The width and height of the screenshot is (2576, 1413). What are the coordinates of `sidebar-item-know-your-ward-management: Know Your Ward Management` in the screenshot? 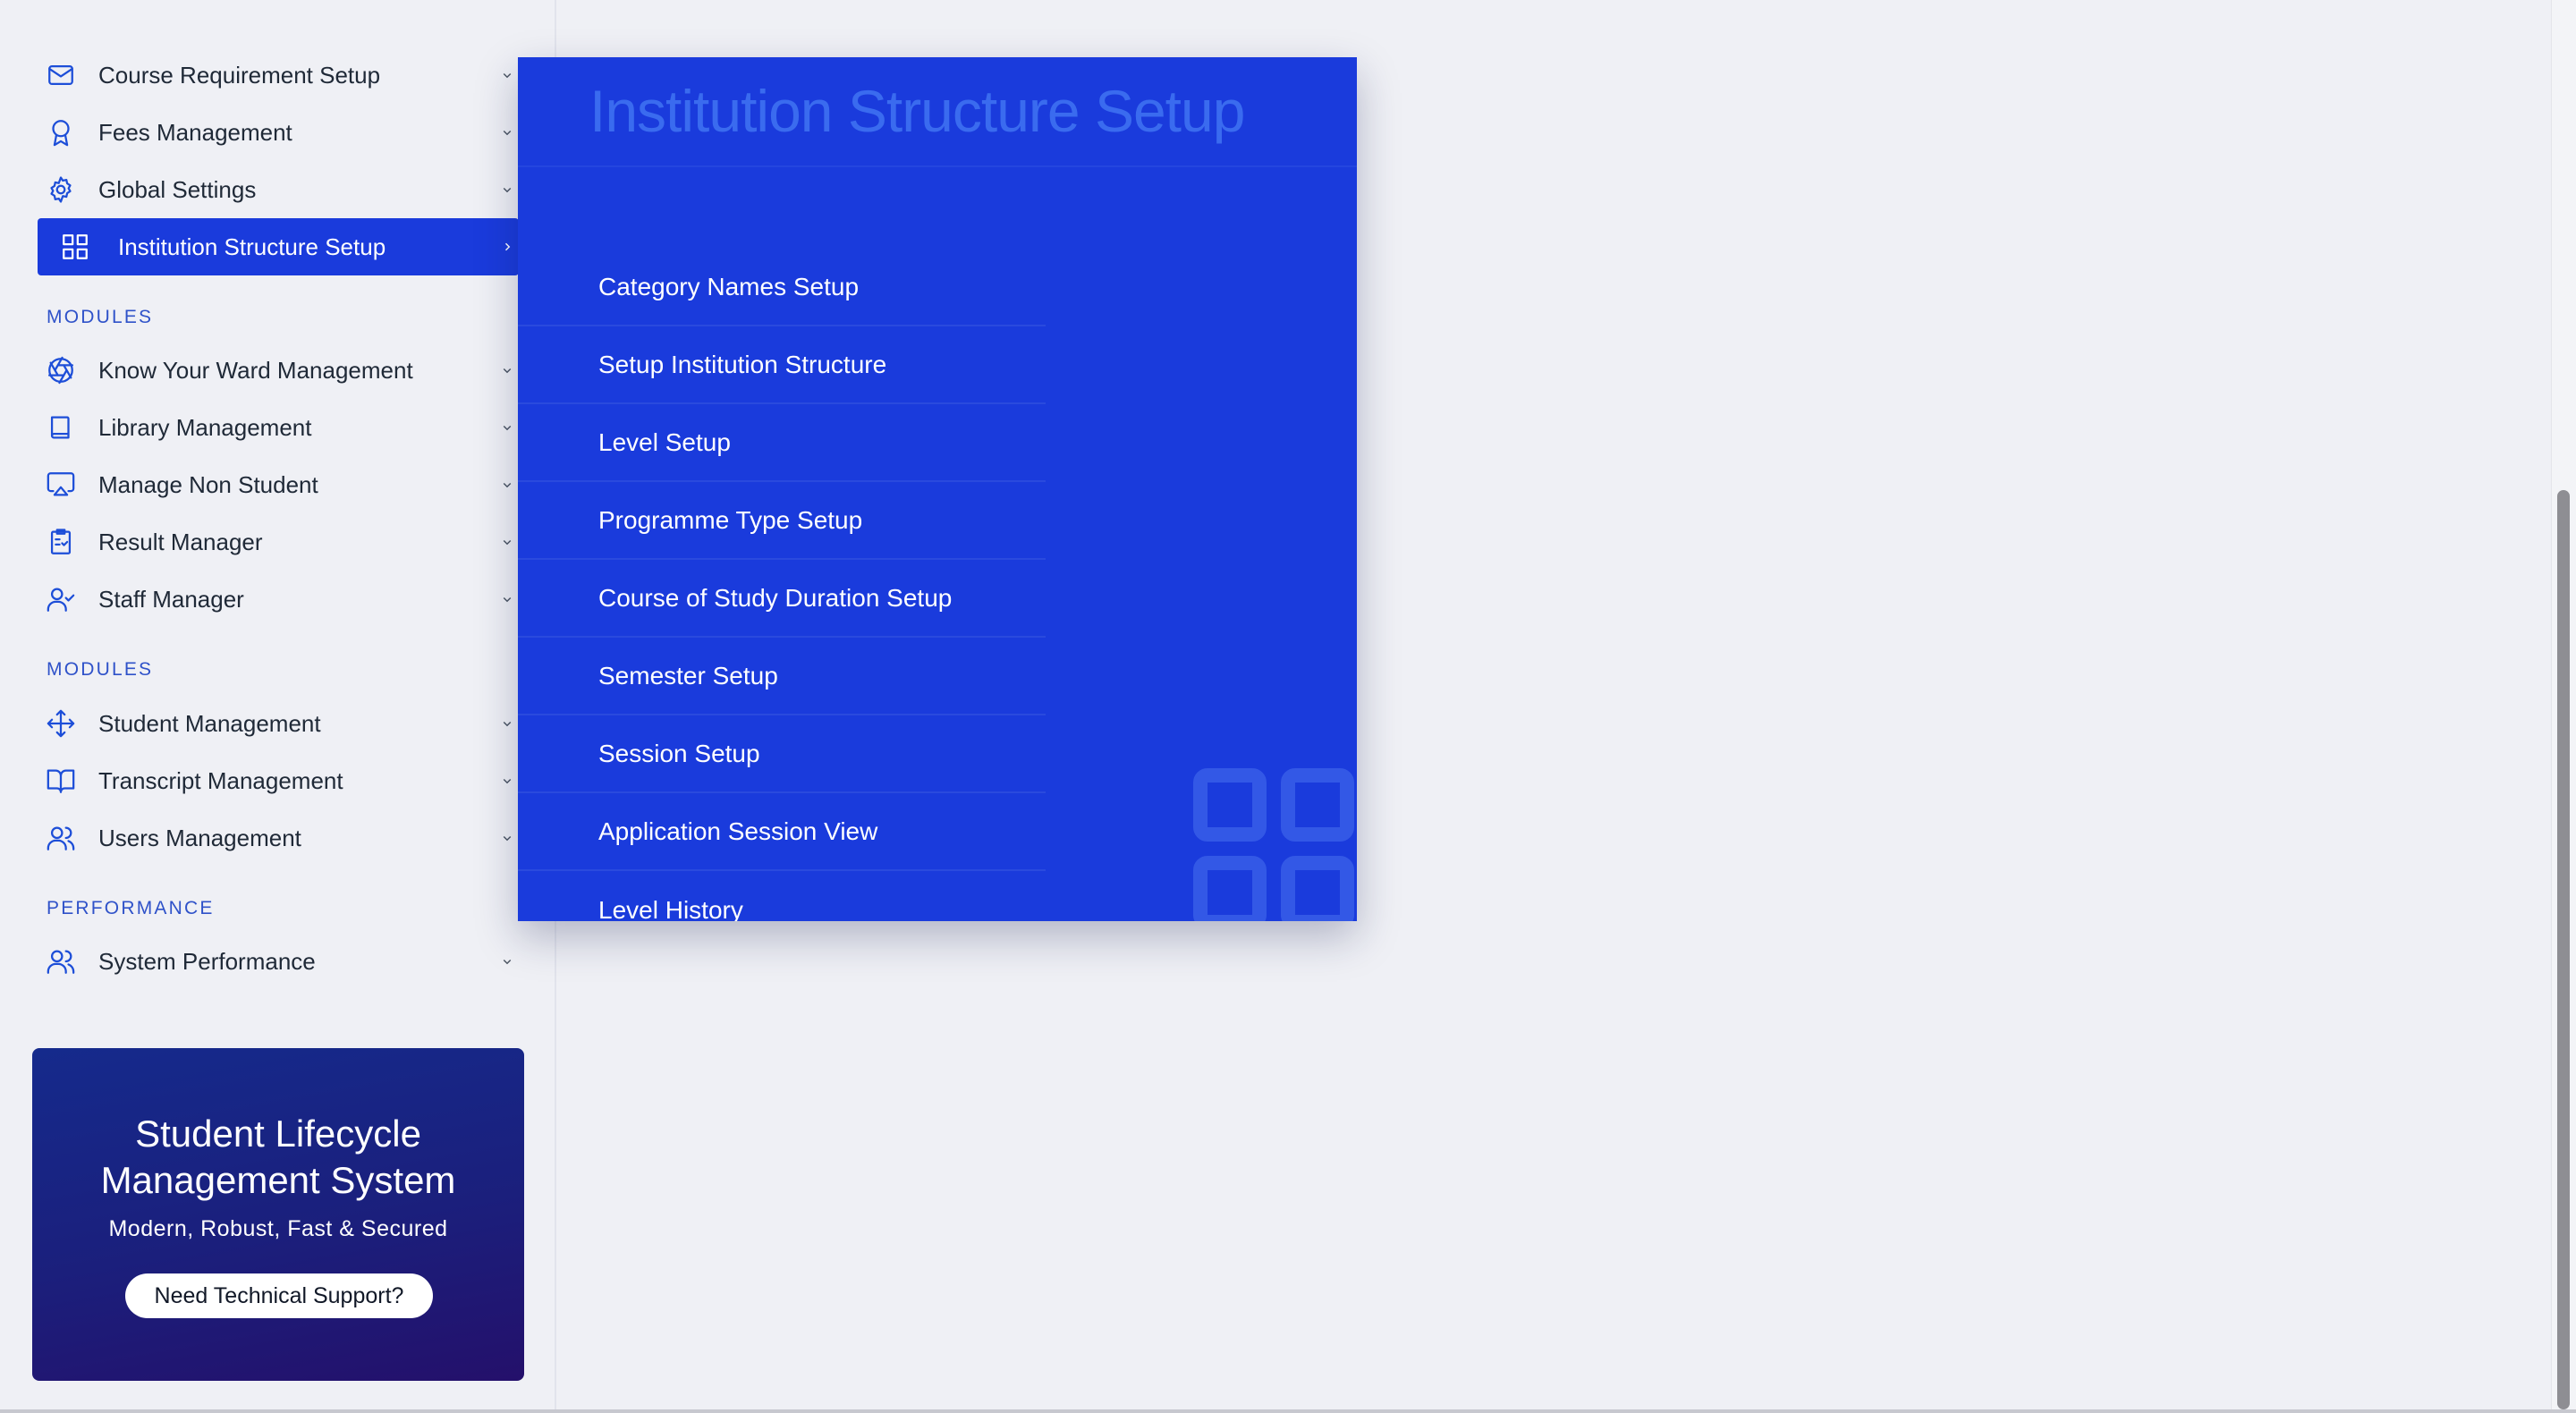 It's located at (278, 370).